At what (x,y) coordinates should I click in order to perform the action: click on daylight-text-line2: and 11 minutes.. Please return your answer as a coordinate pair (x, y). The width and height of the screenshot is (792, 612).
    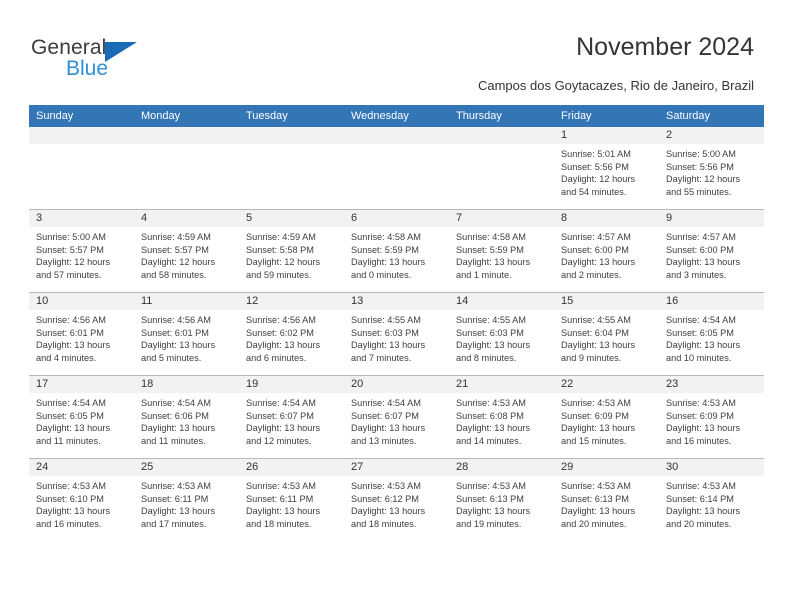
    Looking at the image, I should click on (68, 440).